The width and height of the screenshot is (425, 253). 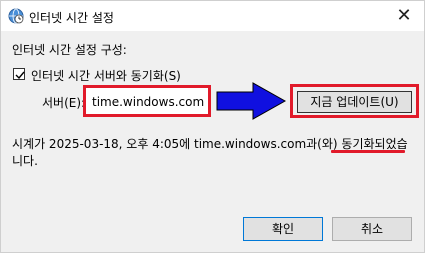 I want to click on cancel-button: 취소, so click(x=372, y=229).